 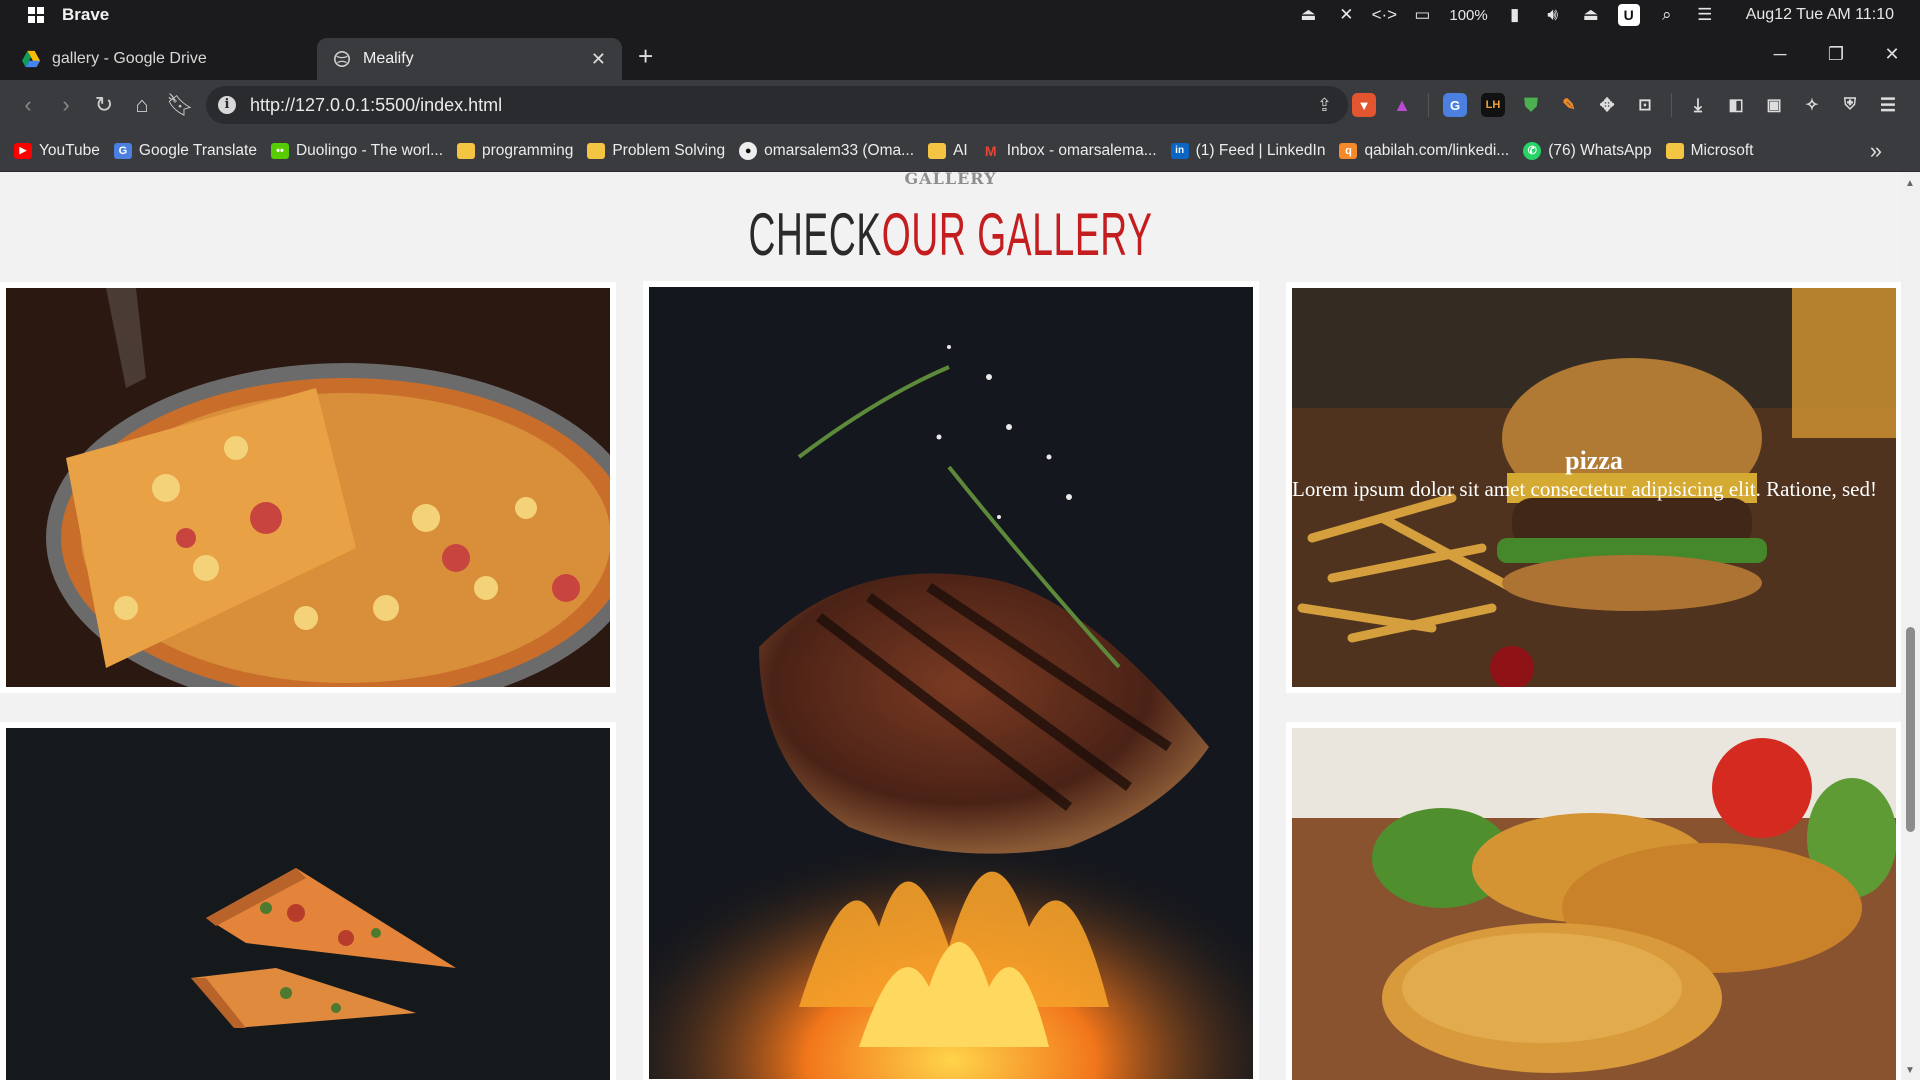 What do you see at coordinates (1455, 105) in the screenshot?
I see `google-translate-ext-icon: G` at bounding box center [1455, 105].